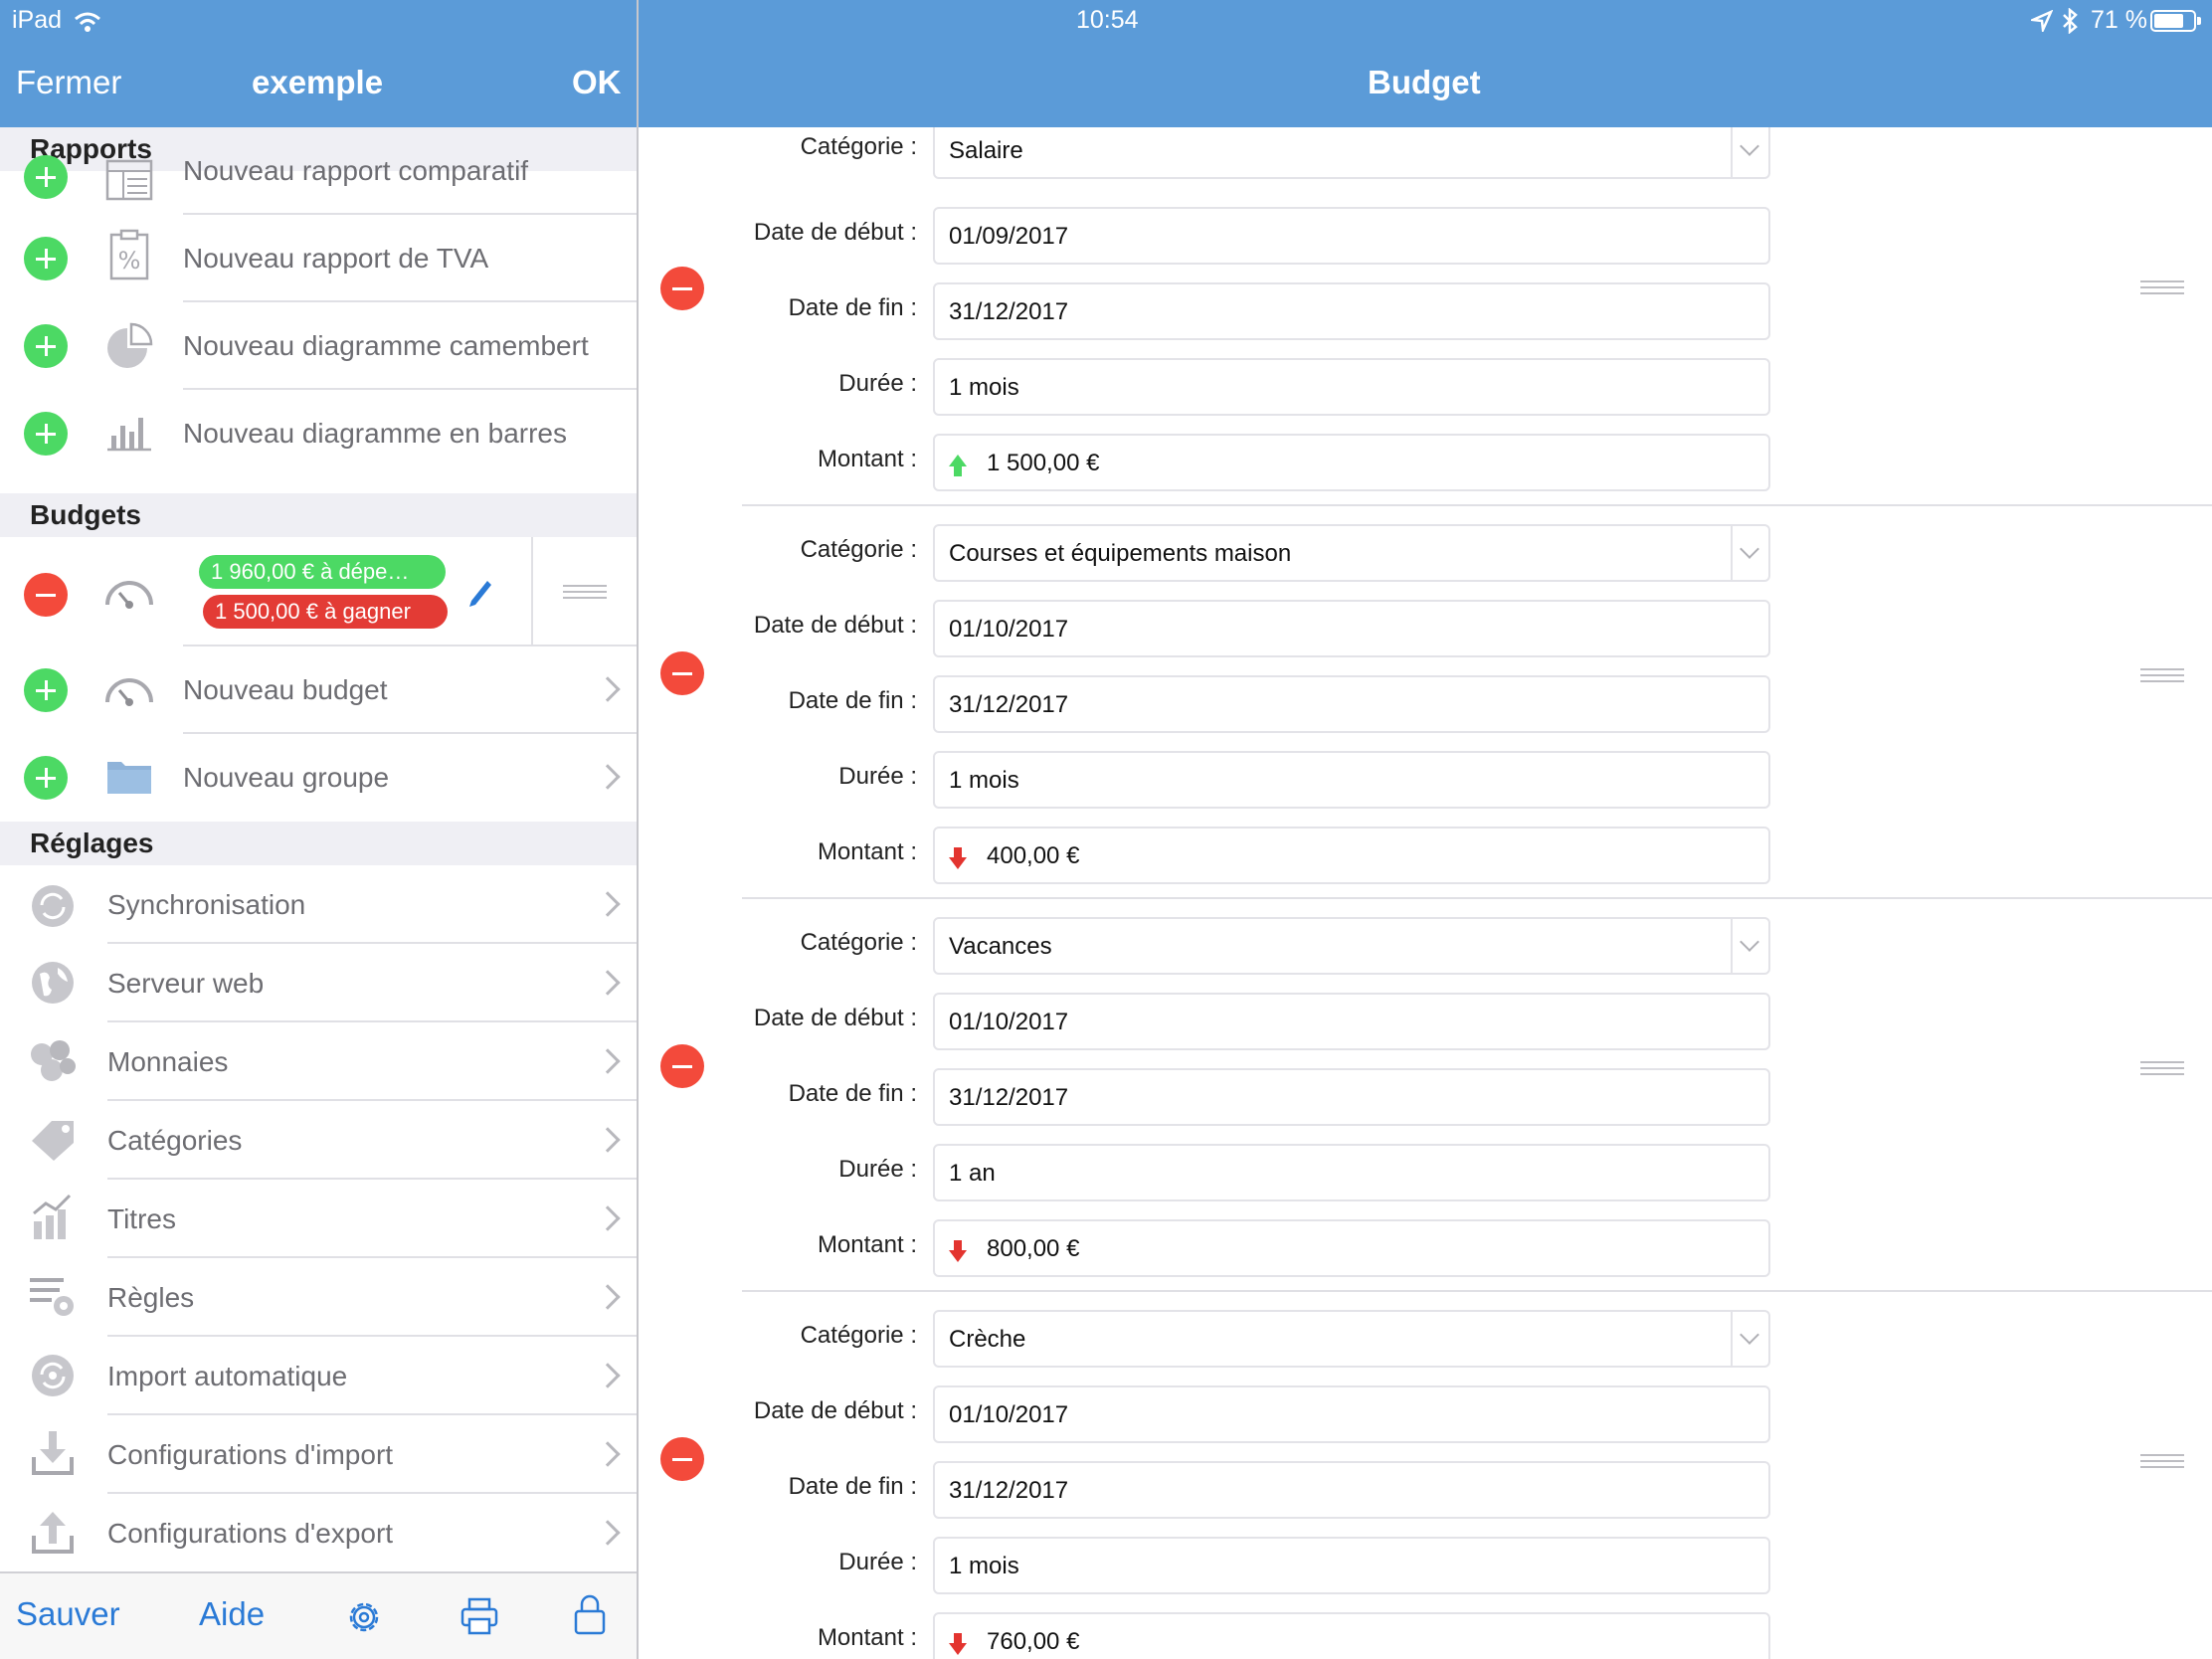 Image resolution: width=2212 pixels, height=1659 pixels. What do you see at coordinates (318, 904) in the screenshot?
I see `settings-item-sync: Synchronisation` at bounding box center [318, 904].